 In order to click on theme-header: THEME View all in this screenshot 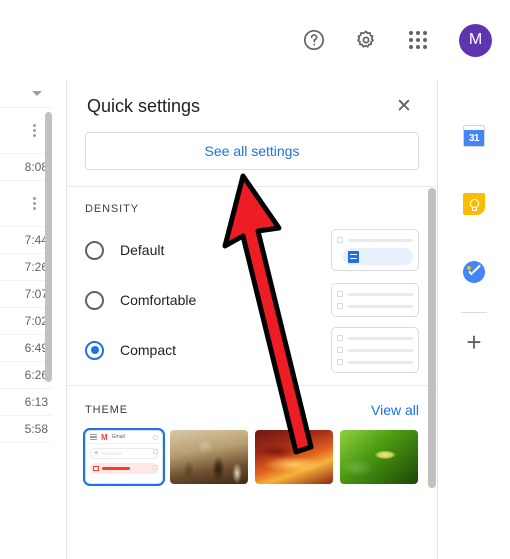, I will do `click(252, 410)`.